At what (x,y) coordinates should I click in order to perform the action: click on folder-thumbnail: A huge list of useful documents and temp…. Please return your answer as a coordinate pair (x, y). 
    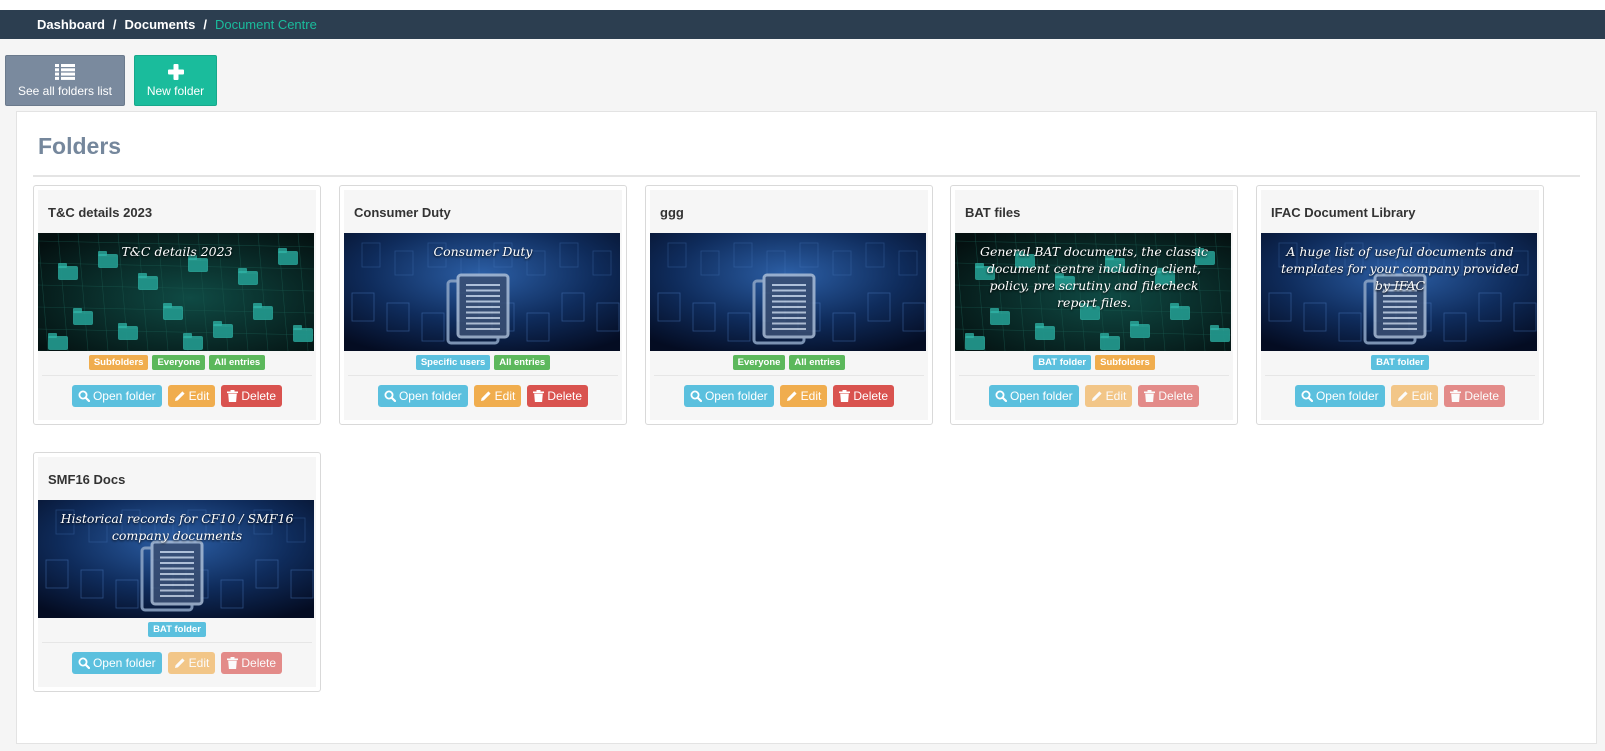
    Looking at the image, I should click on (1400, 292).